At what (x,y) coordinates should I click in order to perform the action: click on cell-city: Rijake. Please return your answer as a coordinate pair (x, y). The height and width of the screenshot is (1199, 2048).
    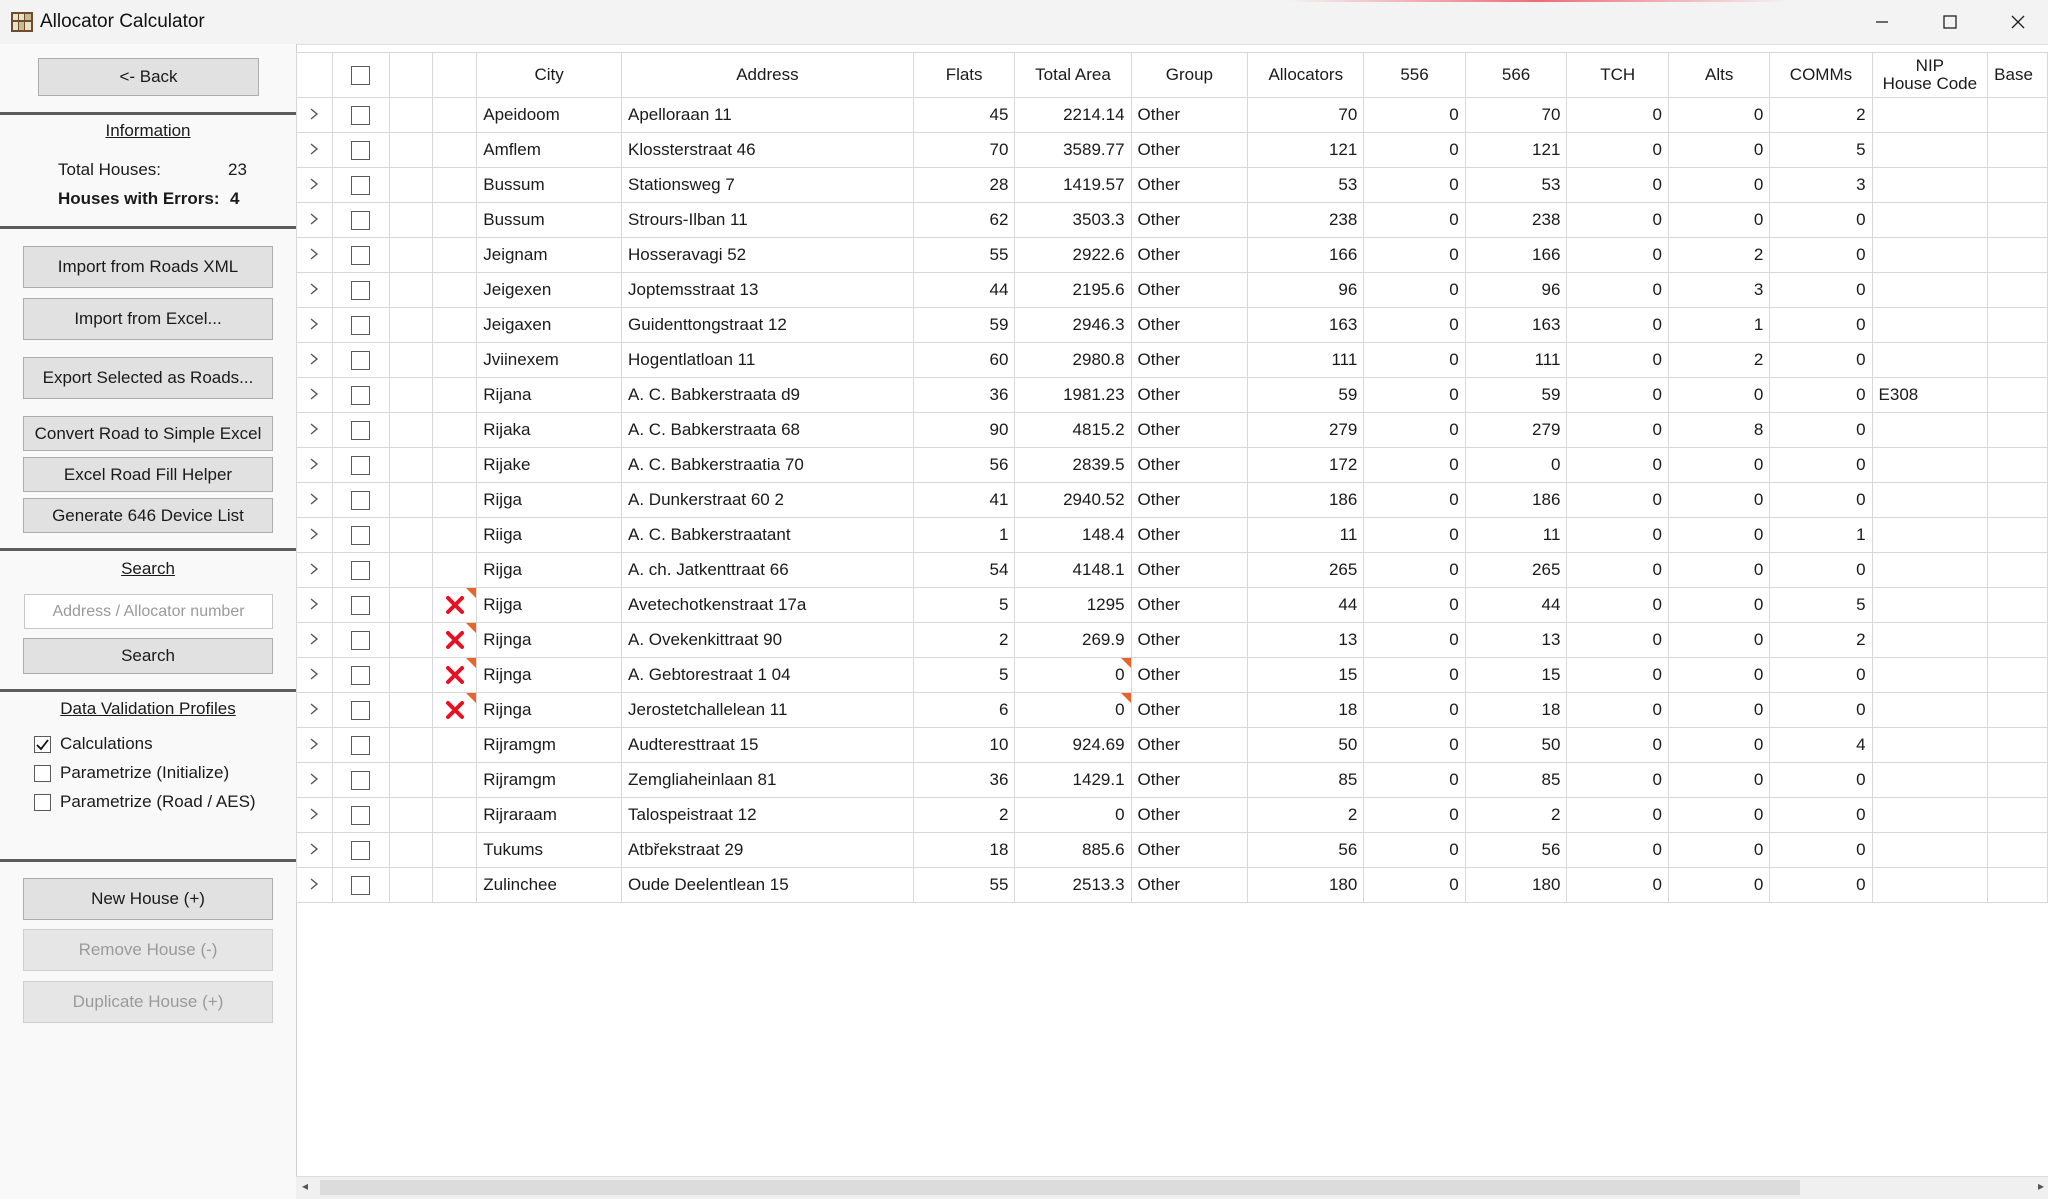
    Looking at the image, I should click on (549, 465).